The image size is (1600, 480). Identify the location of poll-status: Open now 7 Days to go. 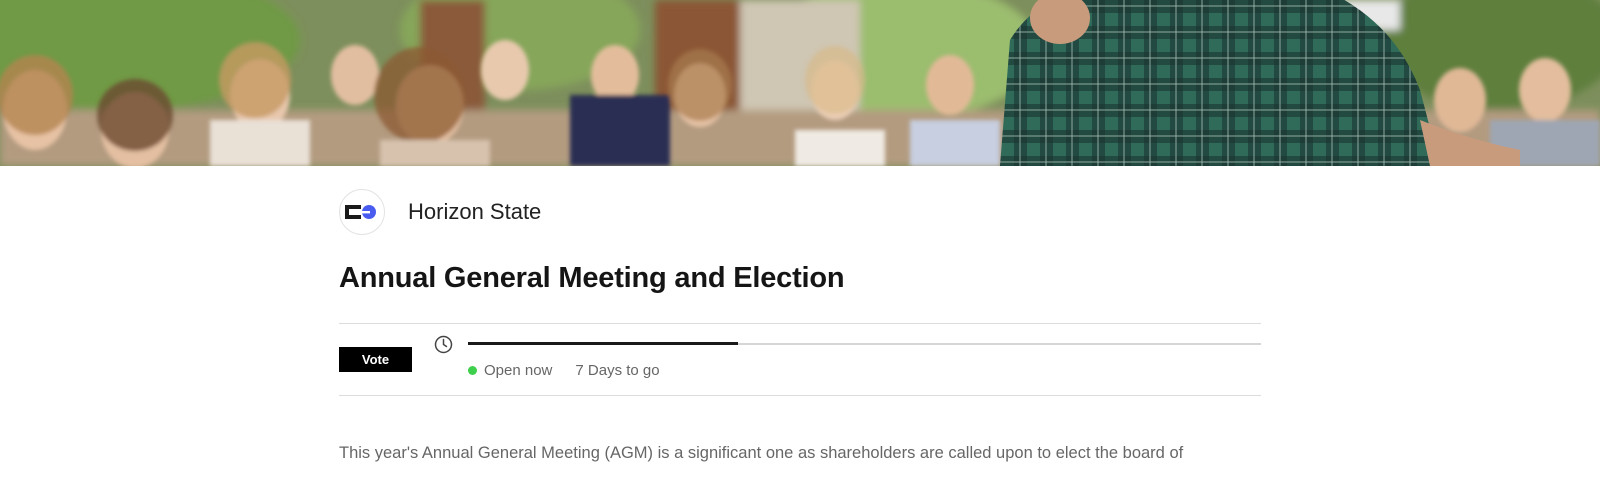
(564, 370).